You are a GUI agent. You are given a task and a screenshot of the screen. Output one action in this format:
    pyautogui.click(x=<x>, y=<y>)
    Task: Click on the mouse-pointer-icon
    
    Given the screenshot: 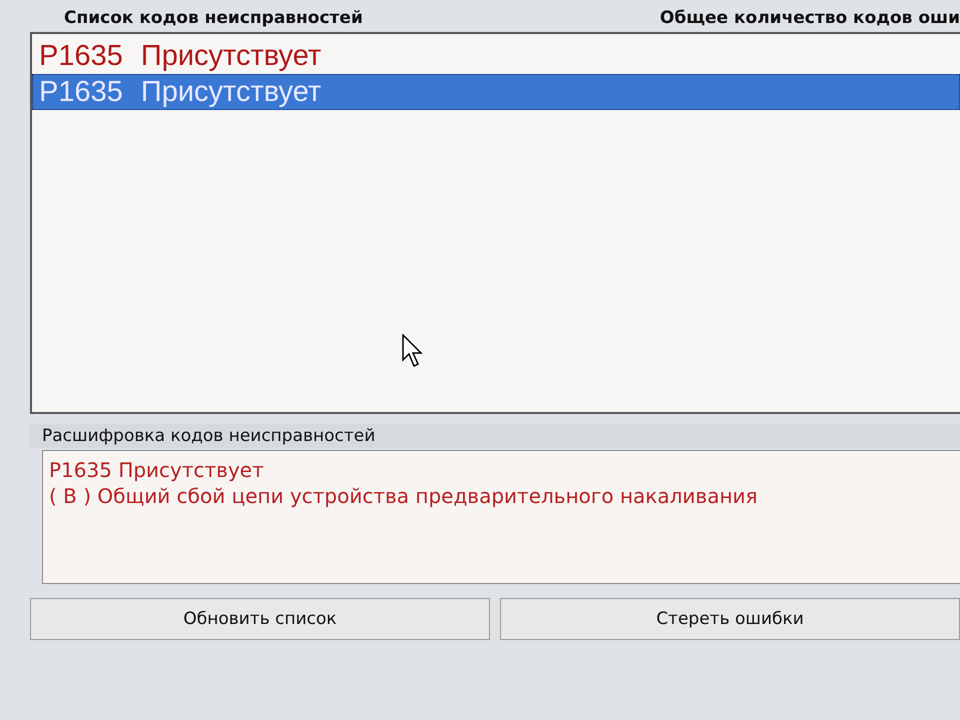 What is the action you would take?
    pyautogui.click(x=414, y=351)
    